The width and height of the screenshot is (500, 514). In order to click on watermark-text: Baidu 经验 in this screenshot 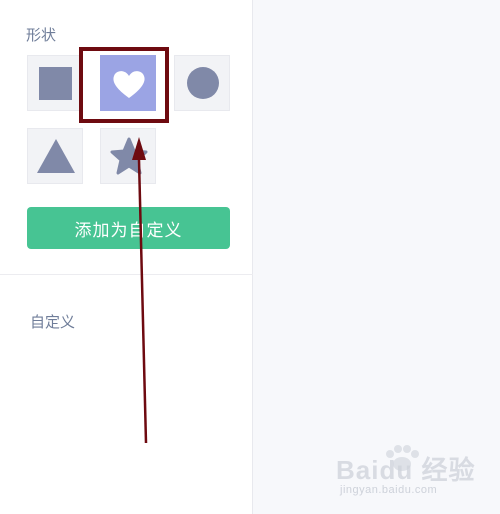, I will do `click(406, 470)`.